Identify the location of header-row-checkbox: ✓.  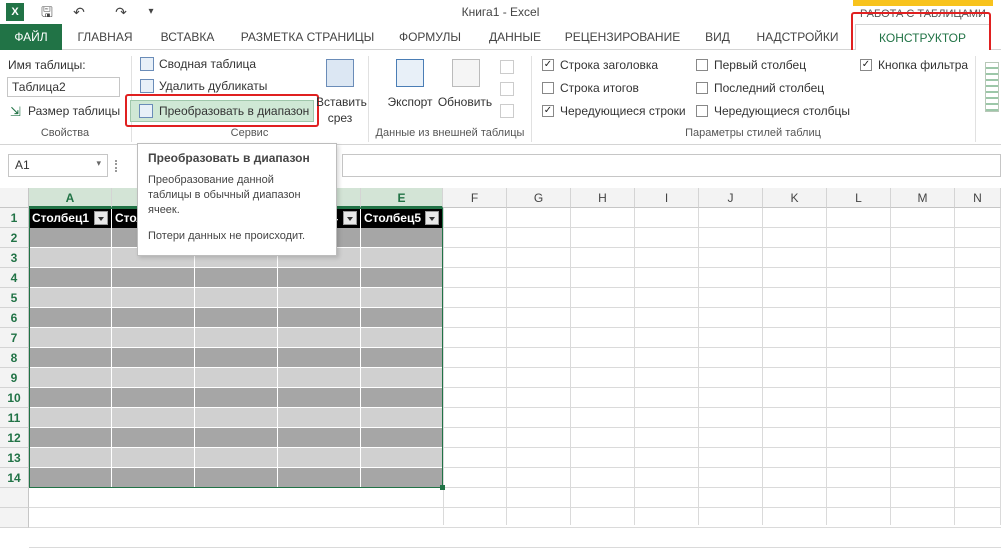
(548, 65).